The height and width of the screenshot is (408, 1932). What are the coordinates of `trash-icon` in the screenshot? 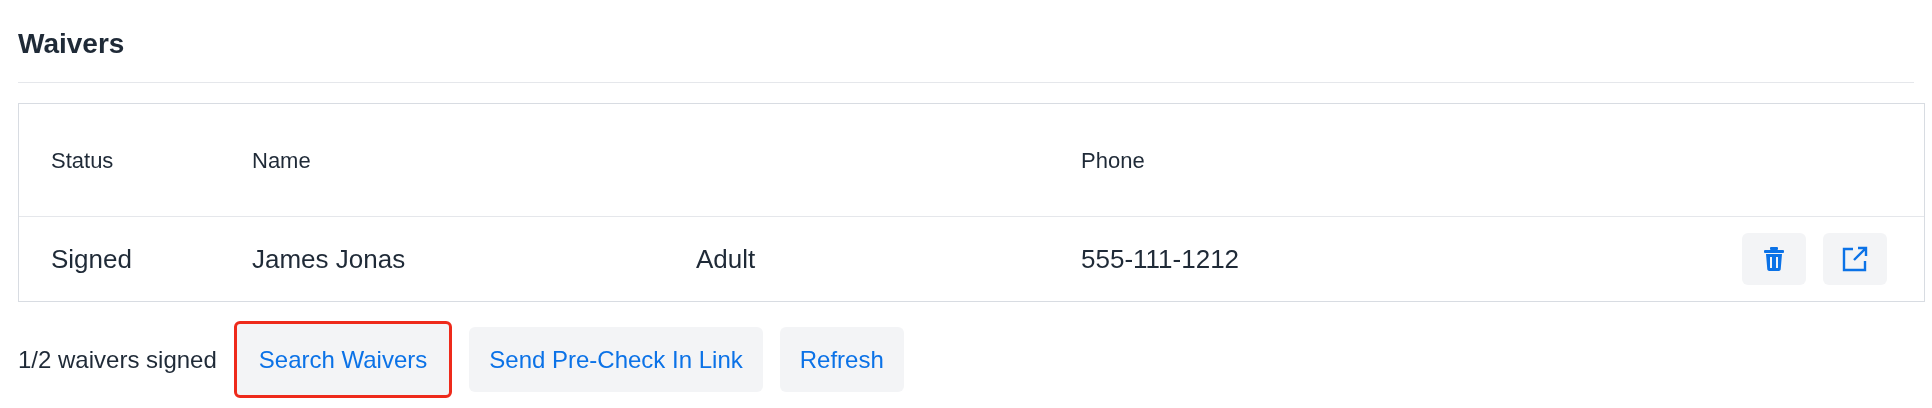 It's located at (1774, 259).